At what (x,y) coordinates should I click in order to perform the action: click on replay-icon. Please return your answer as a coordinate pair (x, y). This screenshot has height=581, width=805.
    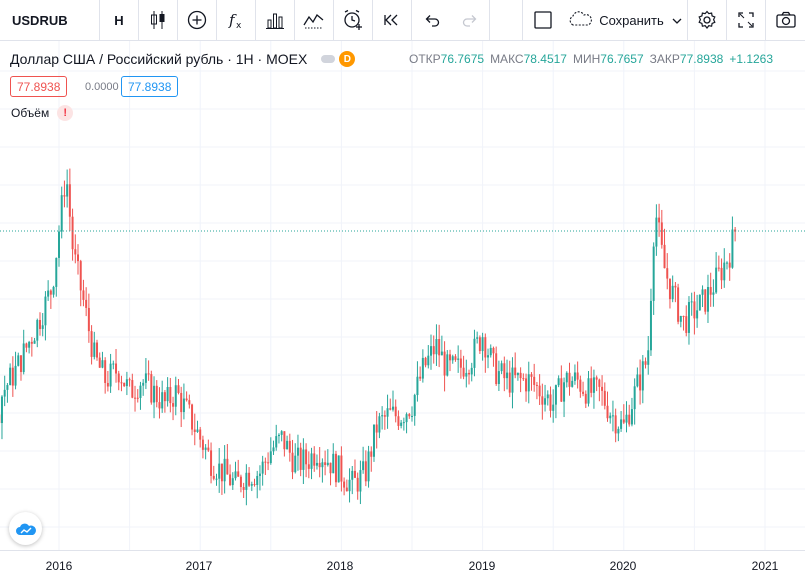
    Looking at the image, I should click on (392, 20).